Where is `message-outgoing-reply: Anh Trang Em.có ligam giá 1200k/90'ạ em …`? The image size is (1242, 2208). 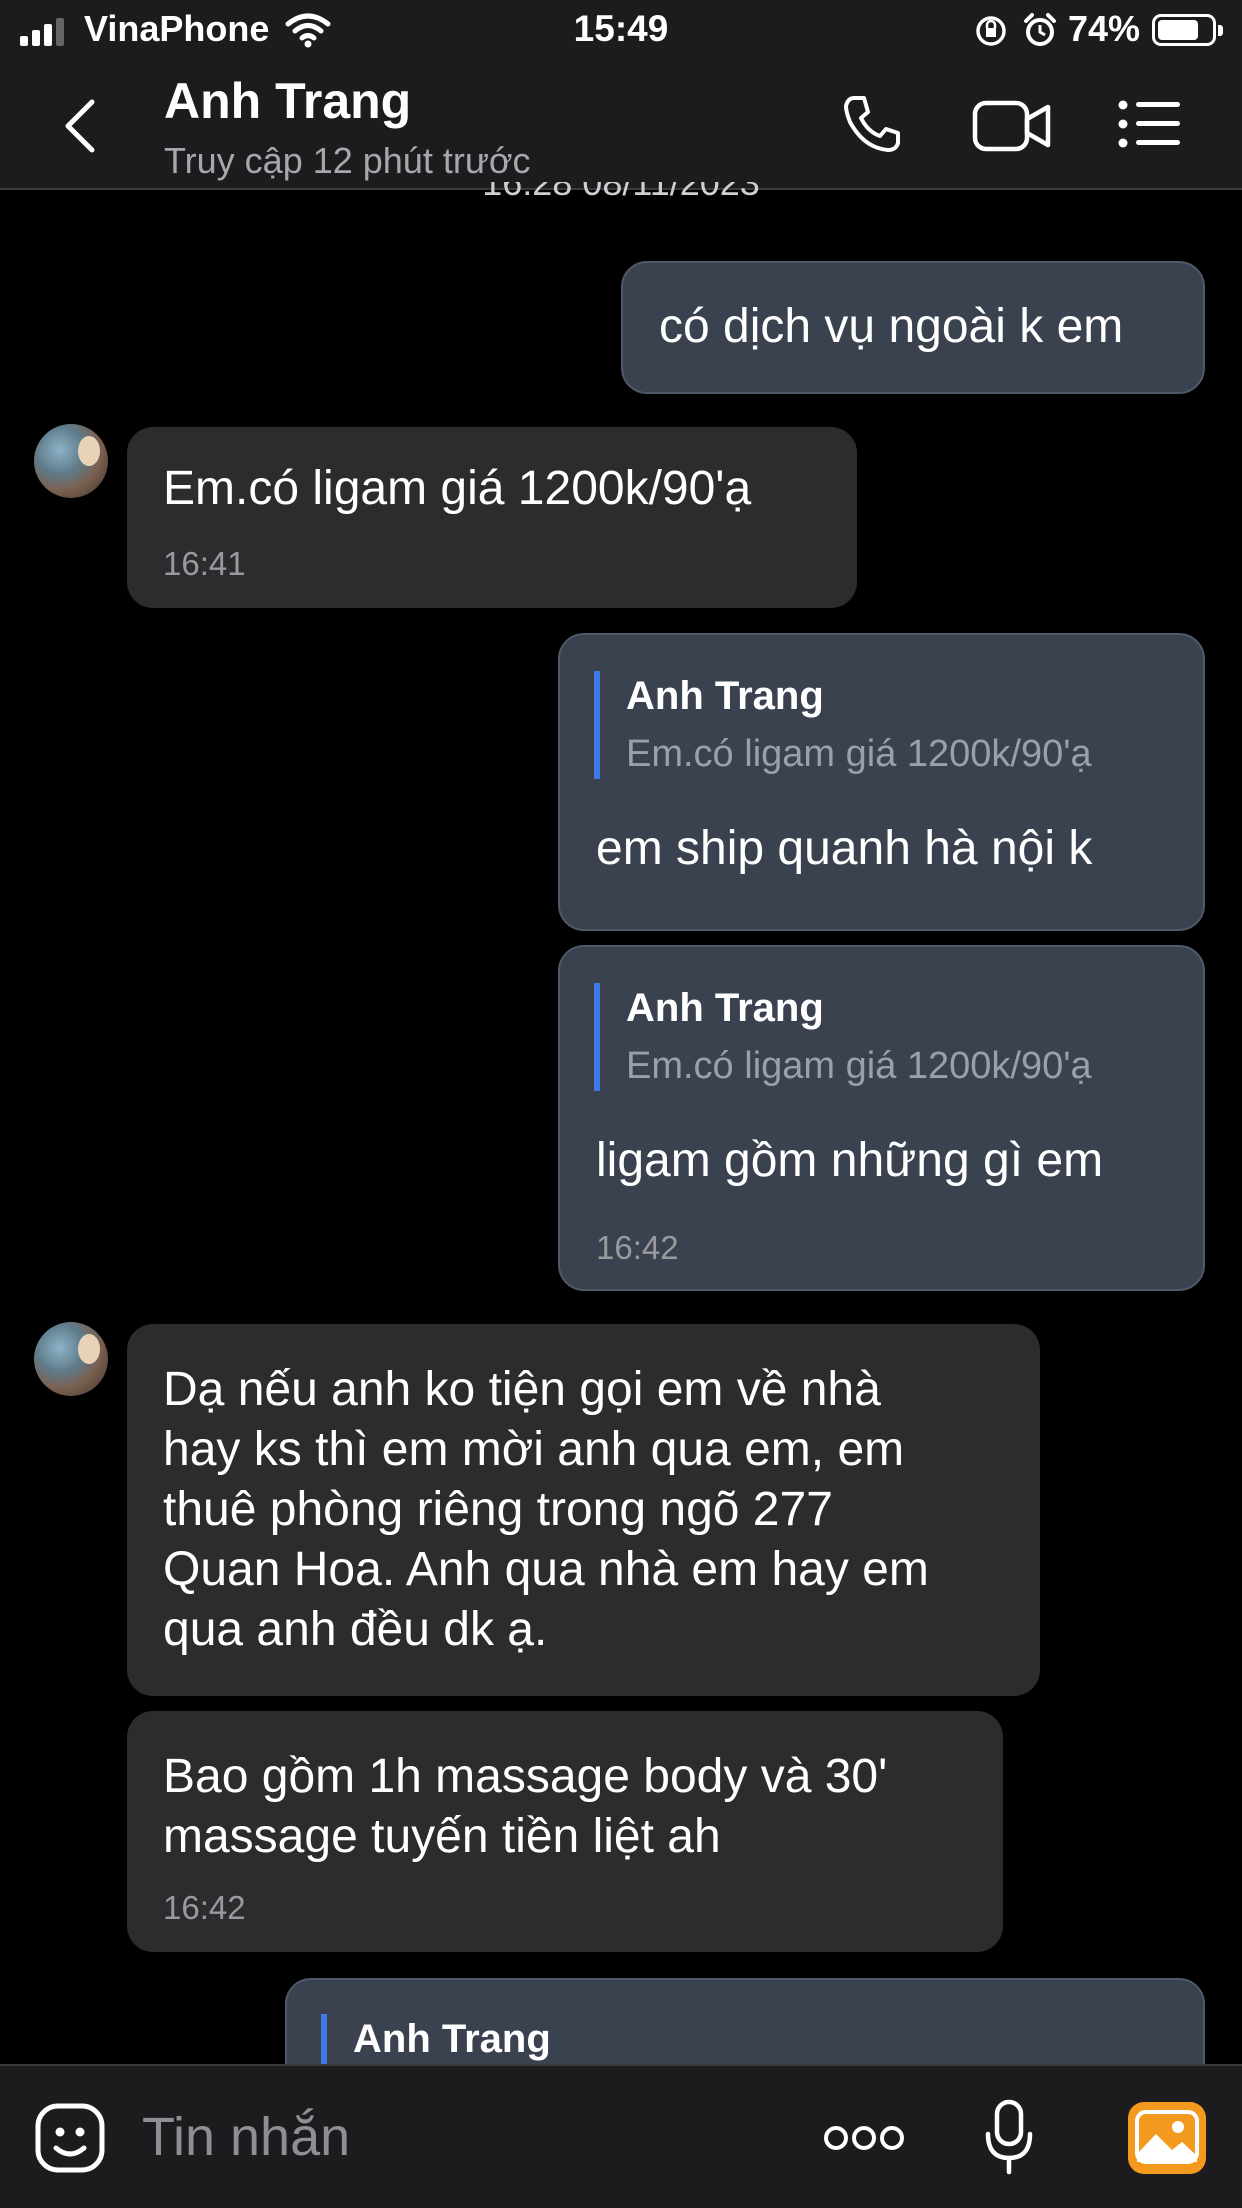 message-outgoing-reply: Anh Trang Em.có ligam giá 1200k/90'ạ em … is located at coordinates (881, 782).